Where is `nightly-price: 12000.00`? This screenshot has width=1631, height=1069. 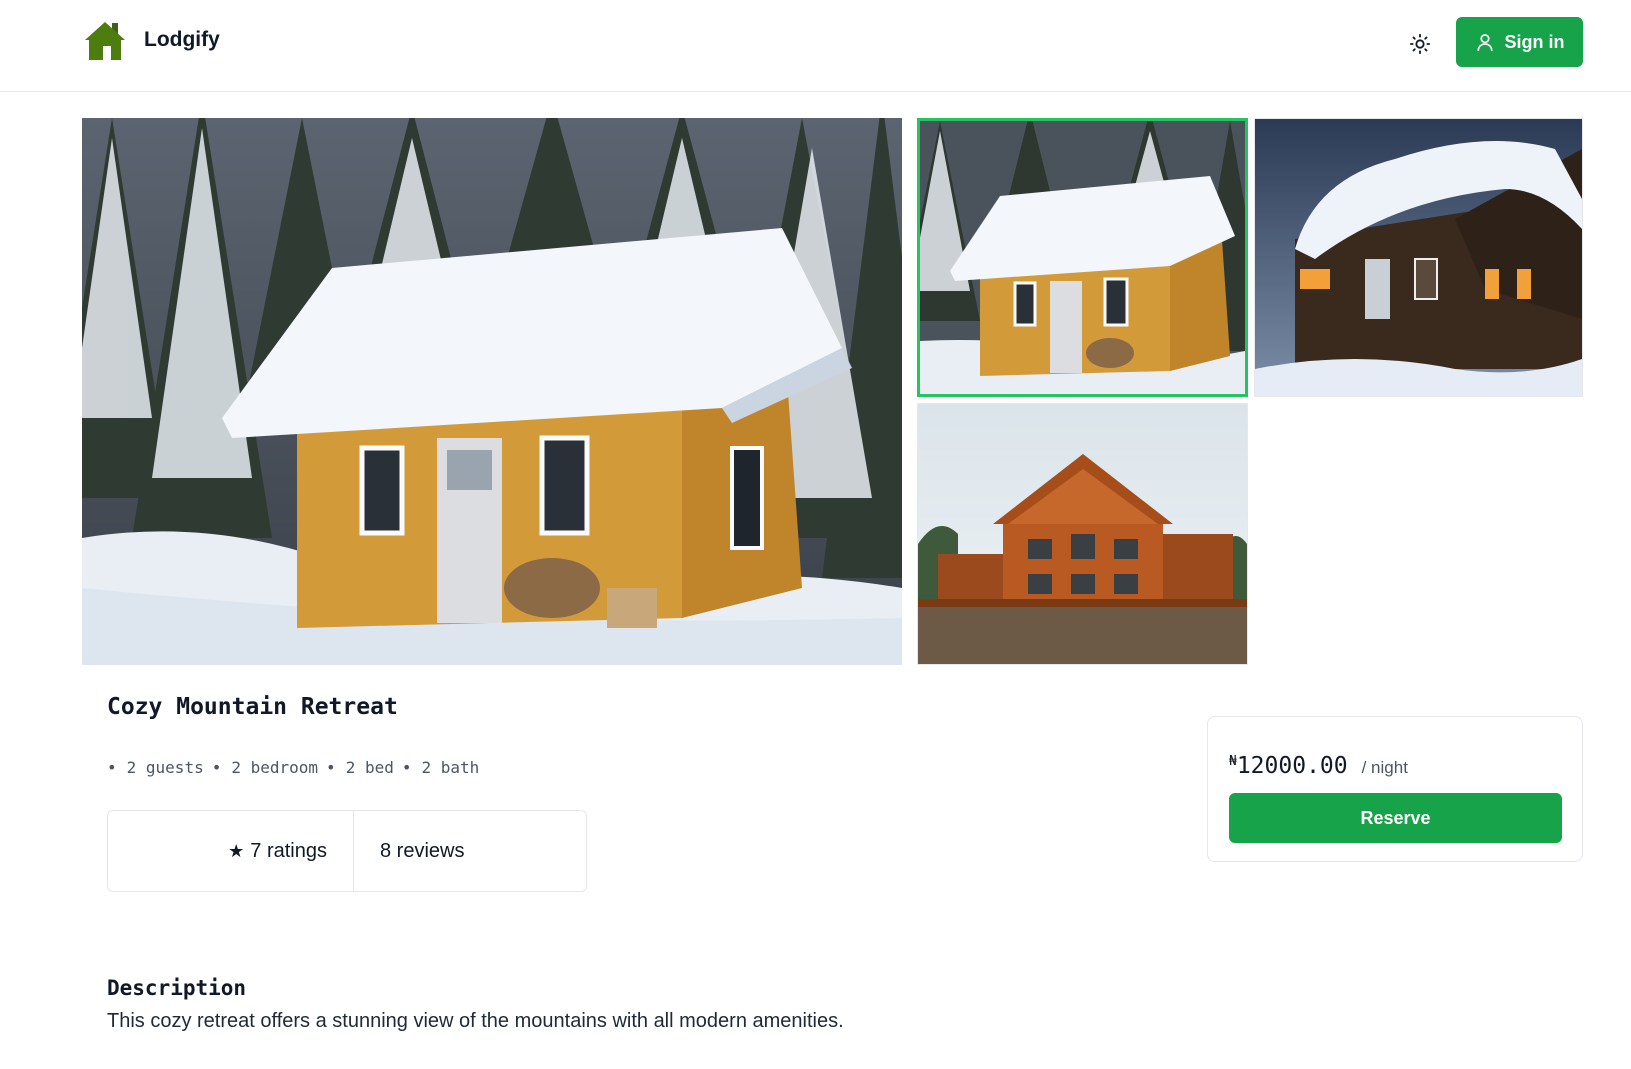 nightly-price: 12000.00 is located at coordinates (1292, 766).